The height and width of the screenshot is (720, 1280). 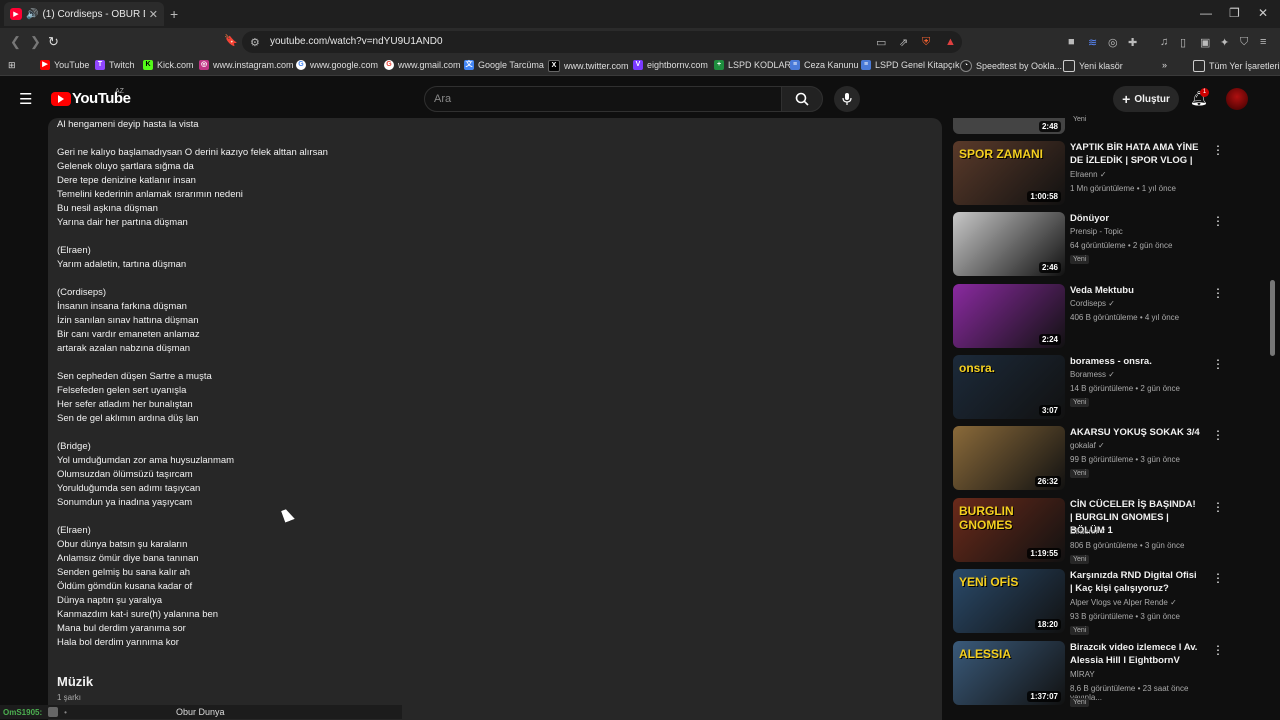 What do you see at coordinates (1071, 42) in the screenshot?
I see `extension-icon: ■` at bounding box center [1071, 42].